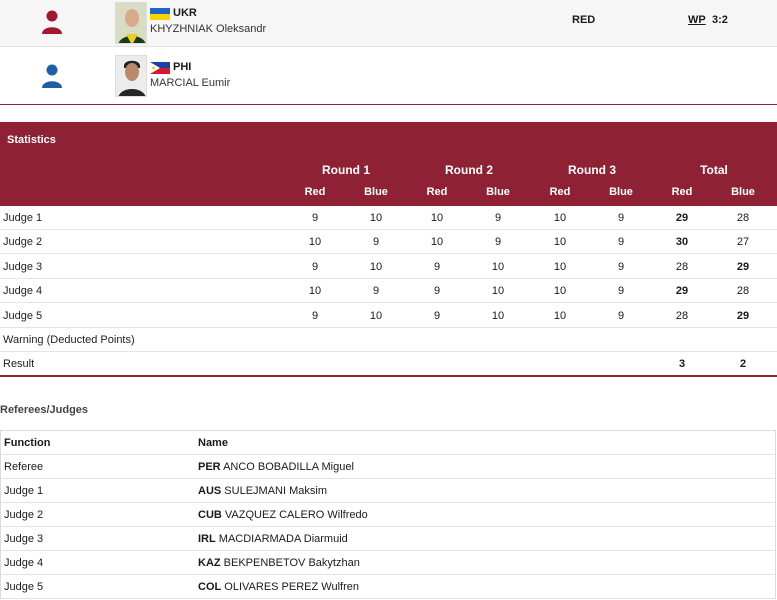  What do you see at coordinates (52, 76) in the screenshot?
I see `person-icon-blue` at bounding box center [52, 76].